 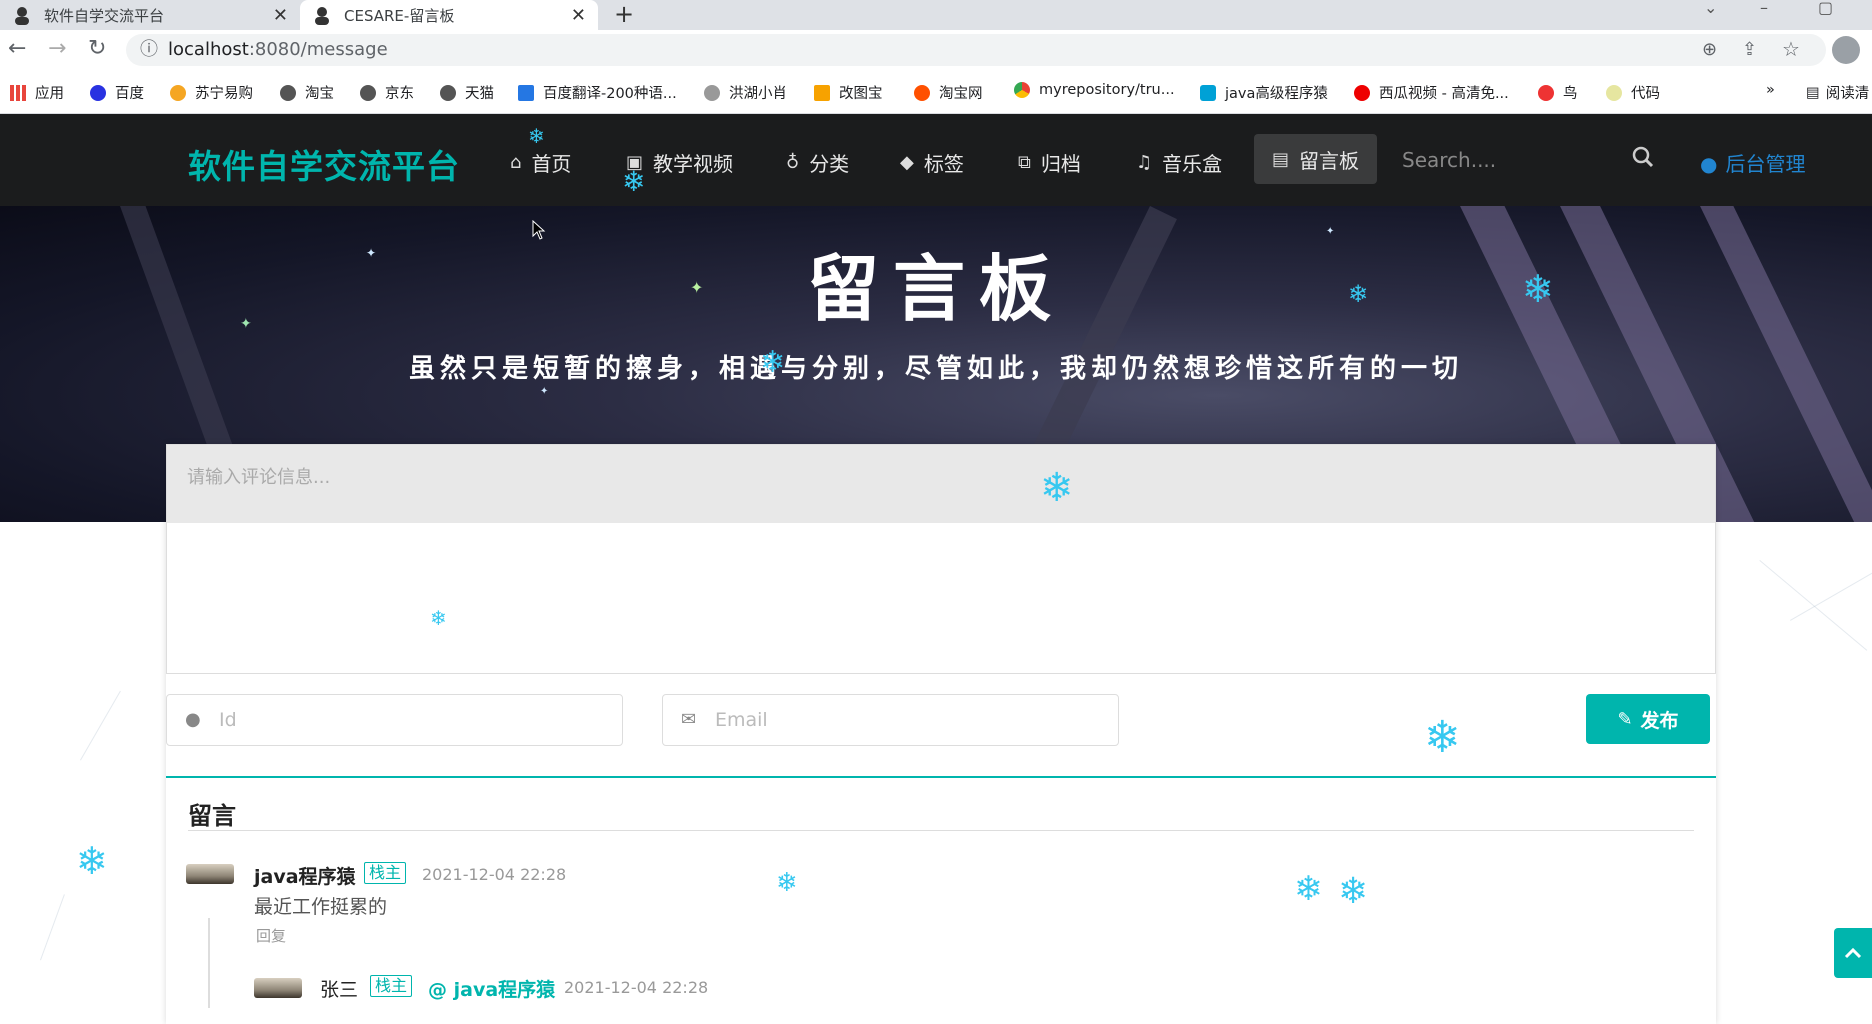 I want to click on publish-button: ✎ 发布, so click(x=1648, y=719).